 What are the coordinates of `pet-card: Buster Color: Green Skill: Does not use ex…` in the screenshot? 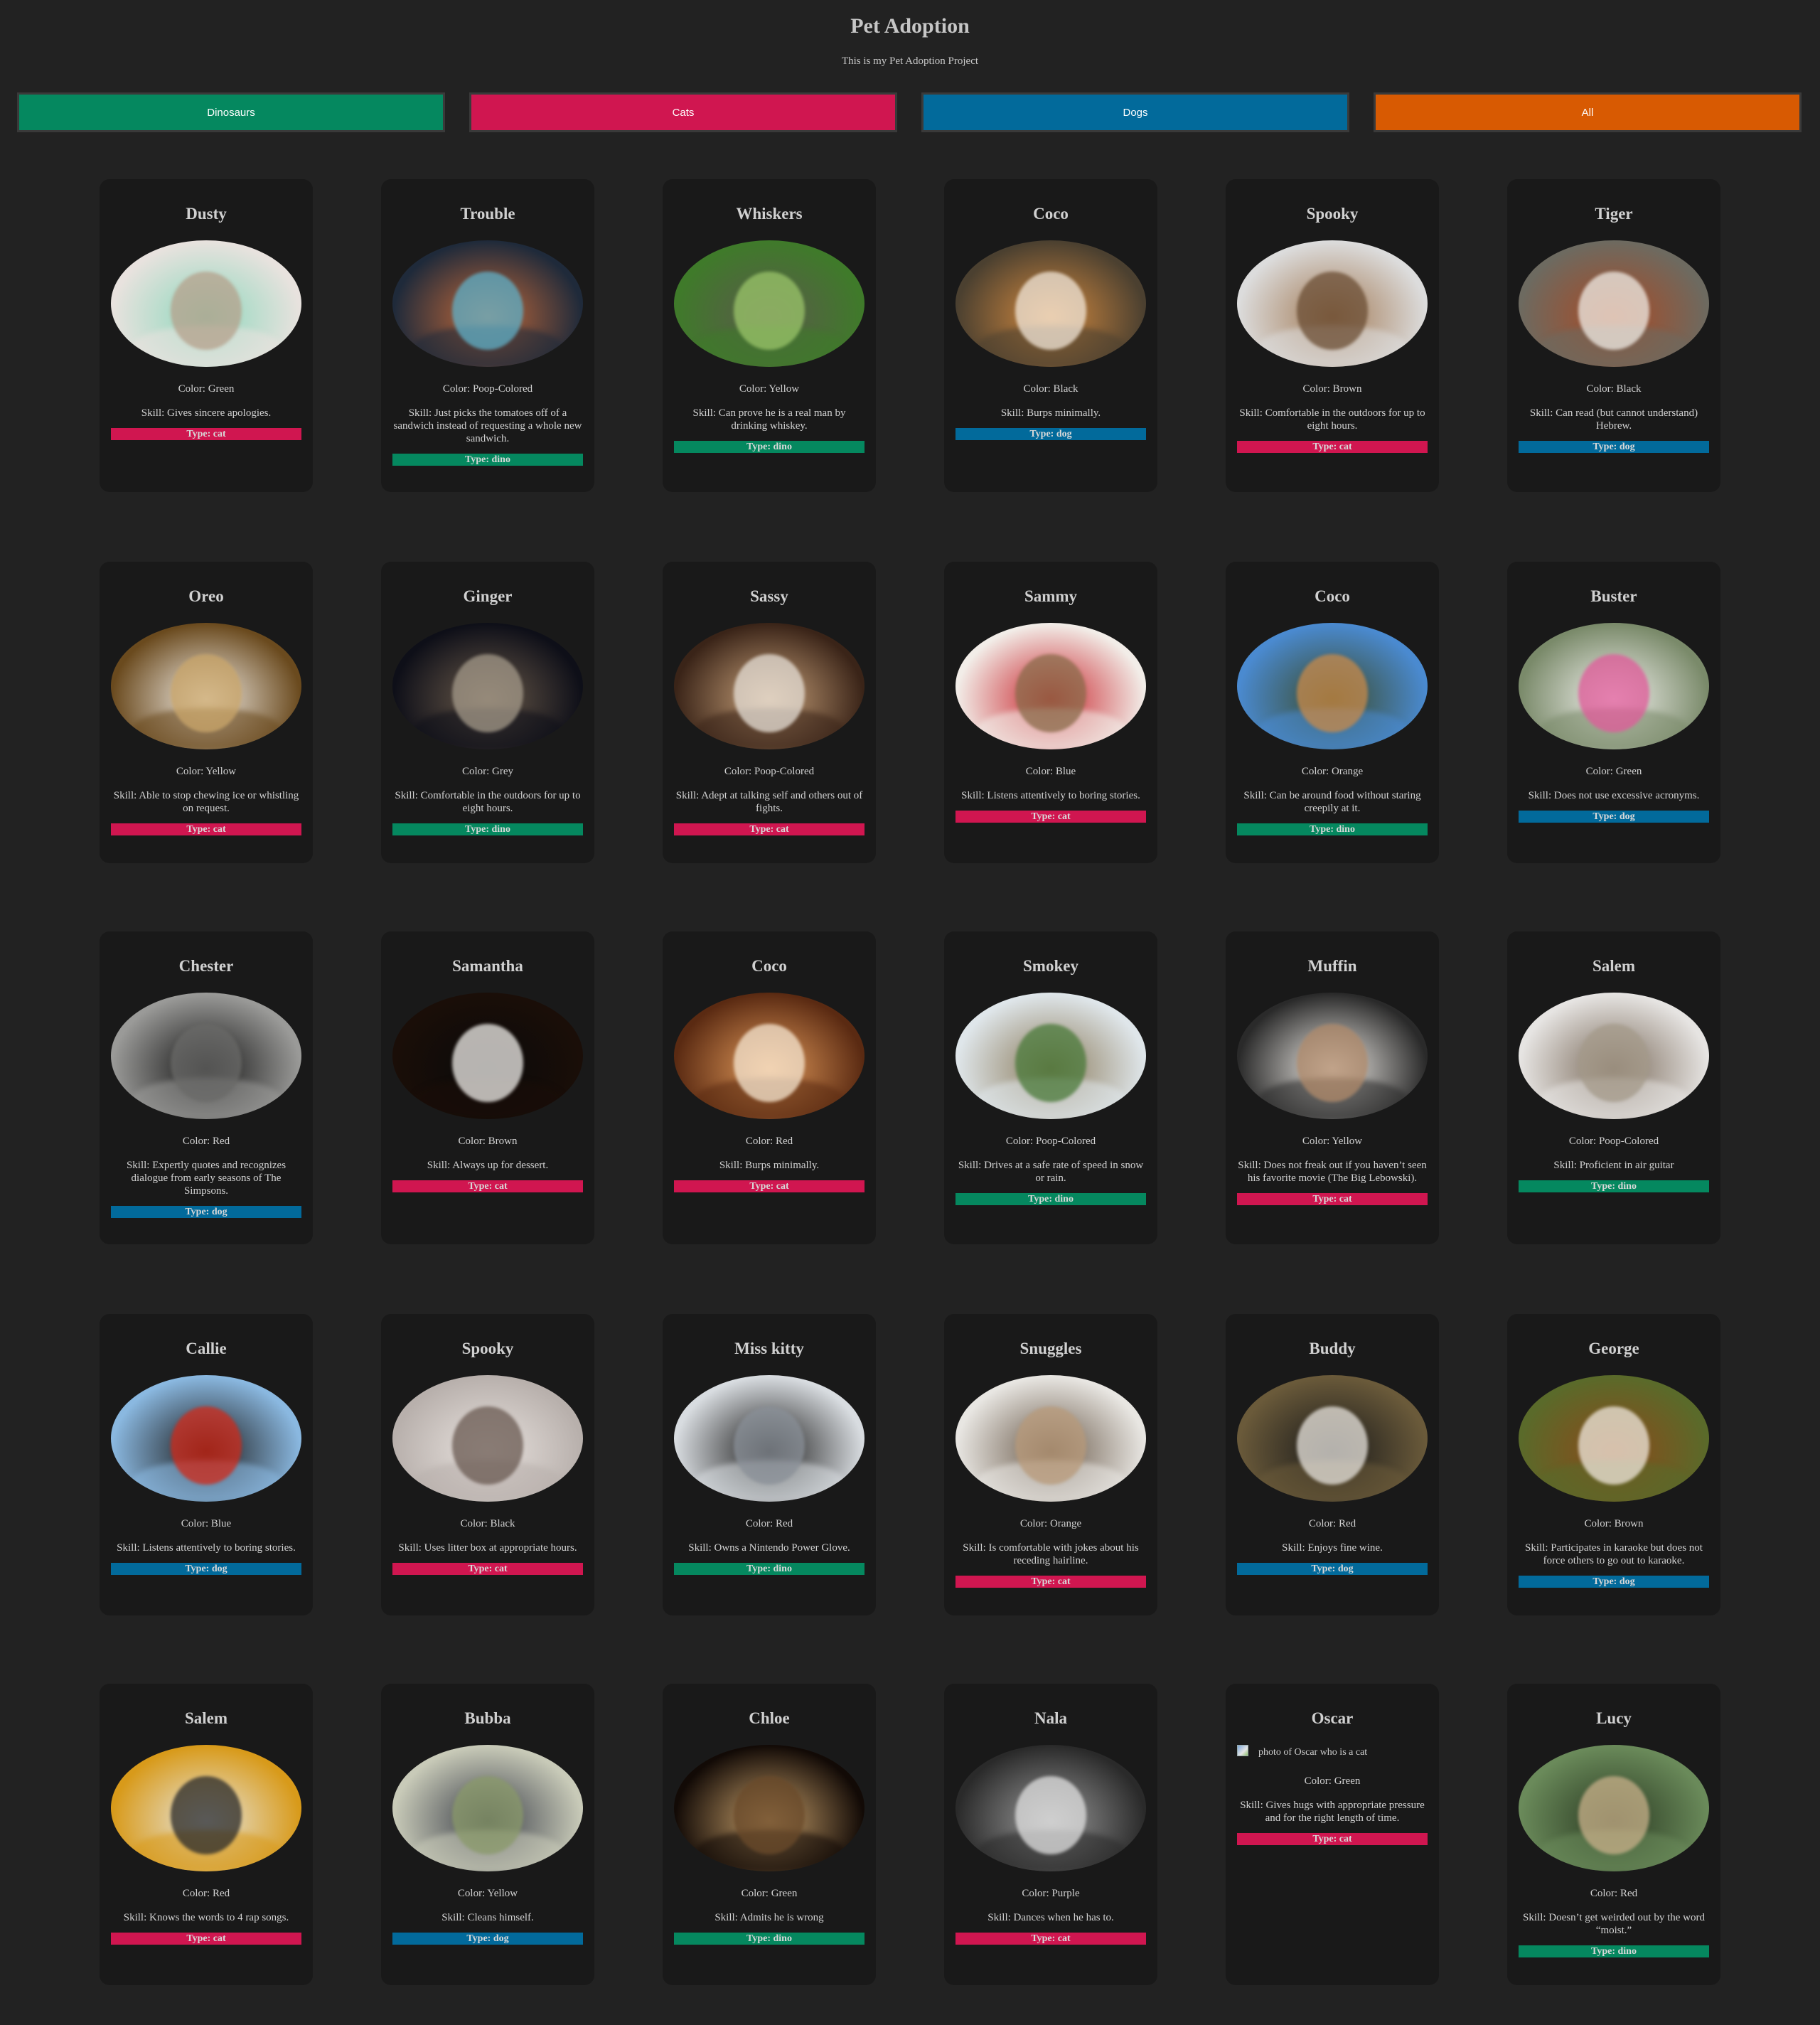 It's located at (1614, 712).